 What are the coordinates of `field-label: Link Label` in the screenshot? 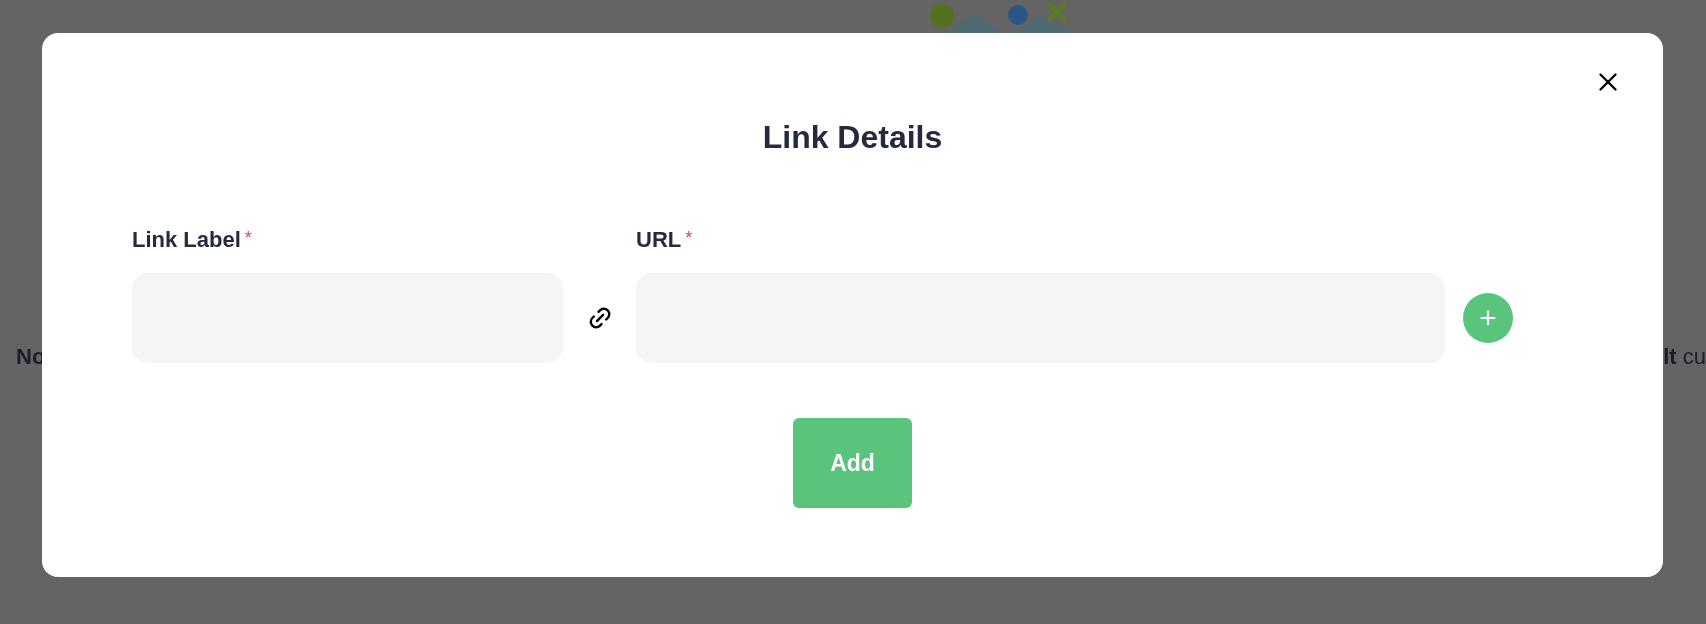 It's located at (186, 240).